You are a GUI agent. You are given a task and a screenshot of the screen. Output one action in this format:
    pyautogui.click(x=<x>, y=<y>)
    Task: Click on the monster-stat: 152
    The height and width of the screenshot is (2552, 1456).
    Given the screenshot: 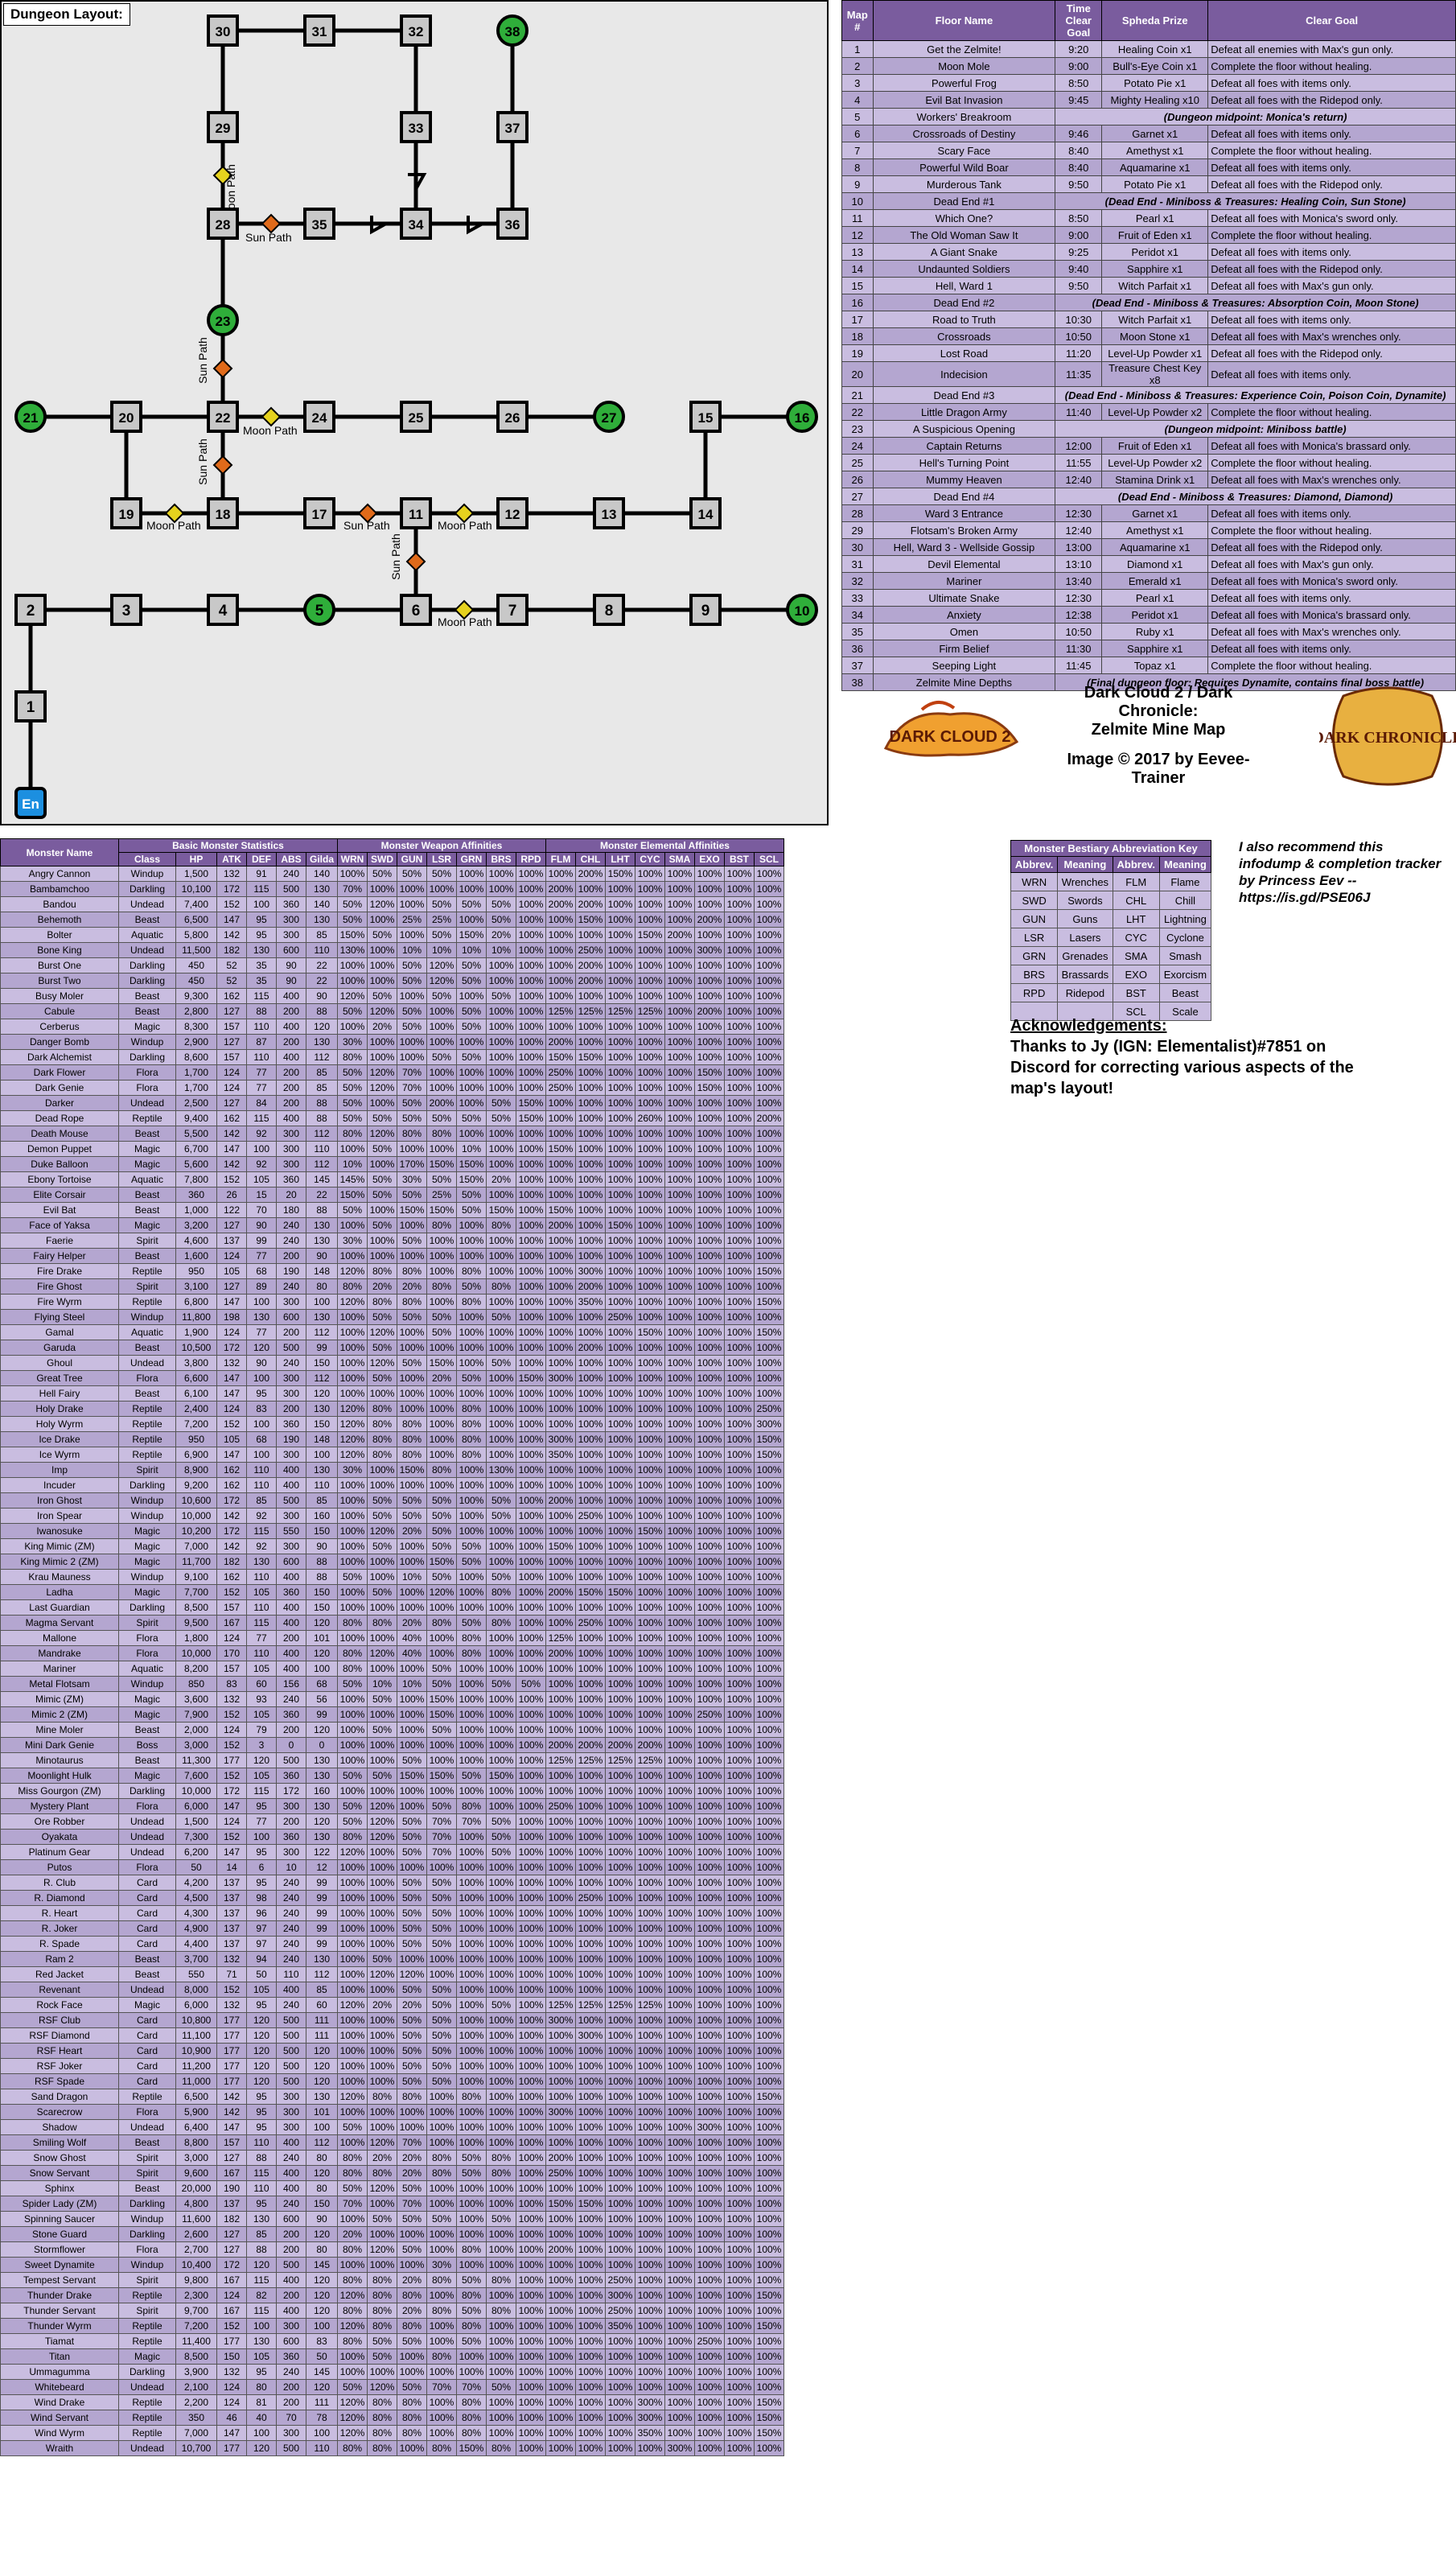 What is the action you would take?
    pyautogui.click(x=231, y=1837)
    